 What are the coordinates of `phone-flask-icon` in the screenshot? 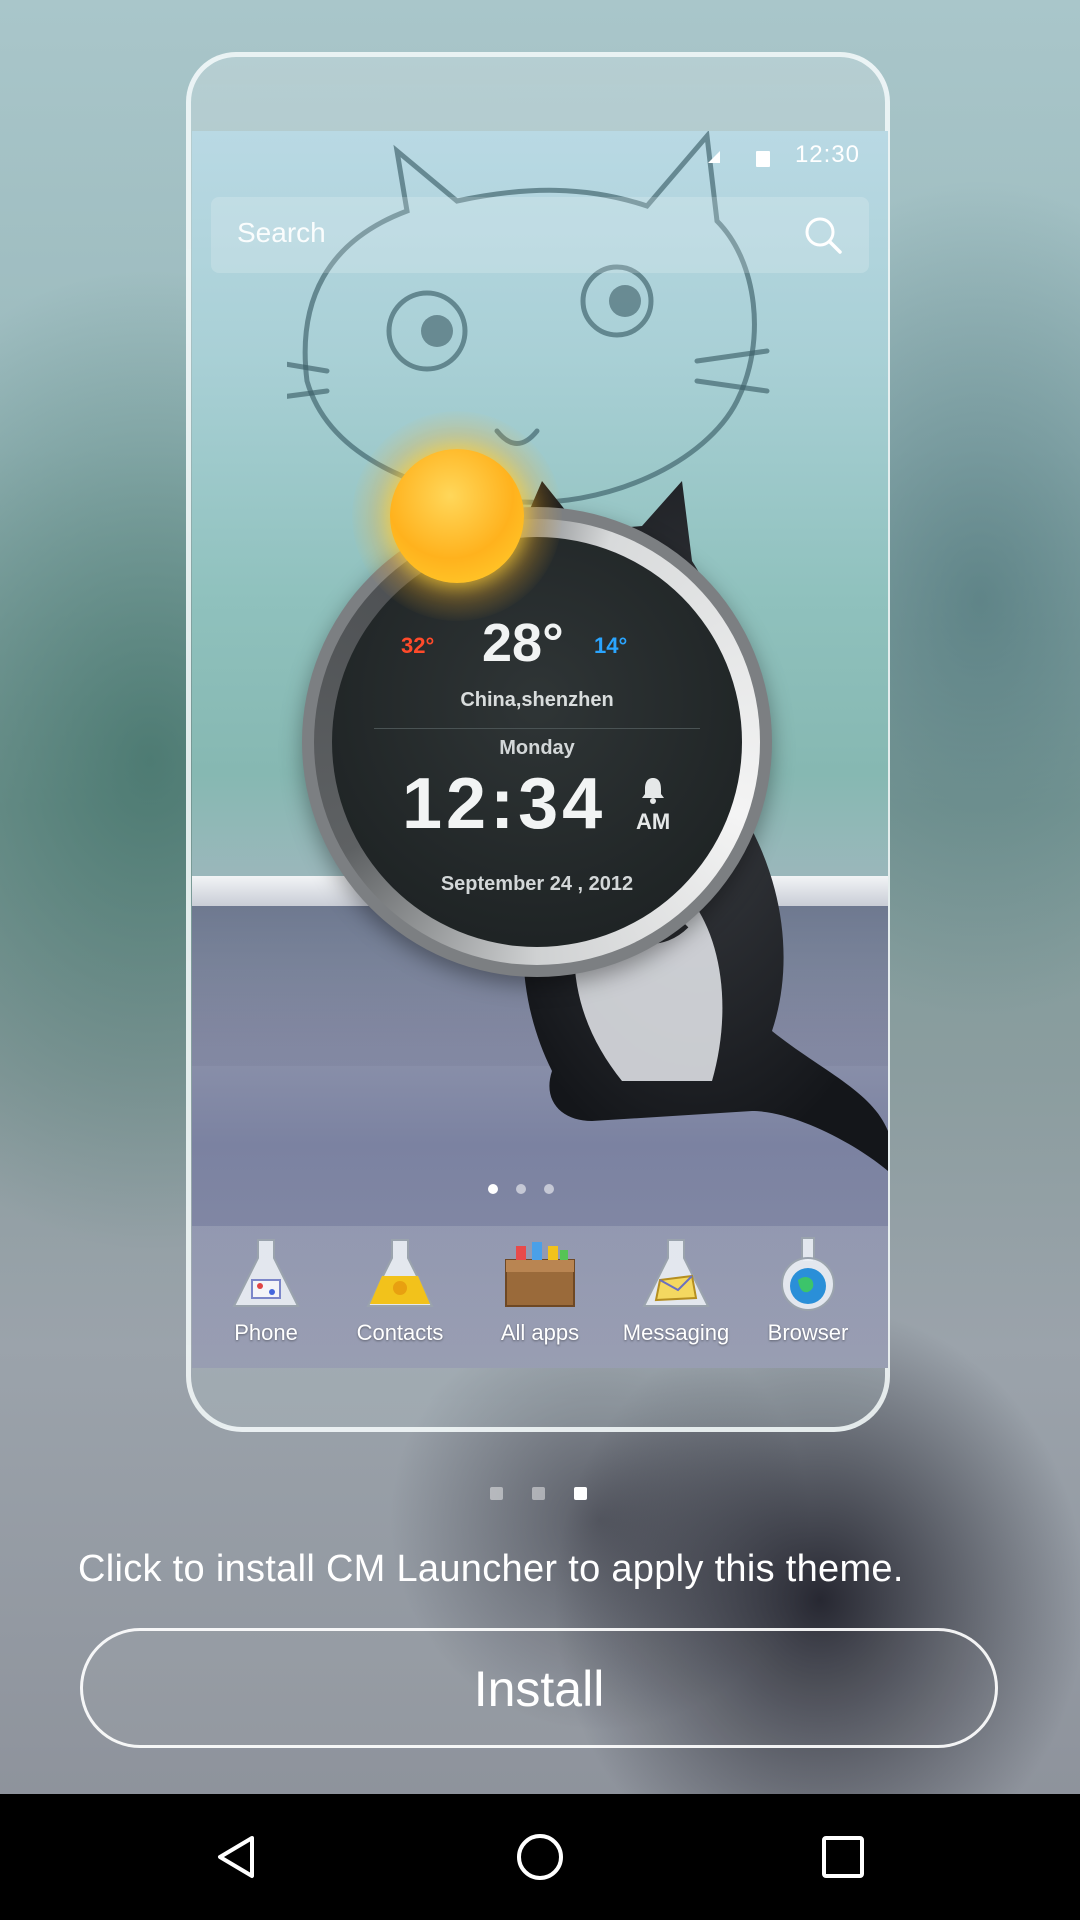 It's located at (266, 1273).